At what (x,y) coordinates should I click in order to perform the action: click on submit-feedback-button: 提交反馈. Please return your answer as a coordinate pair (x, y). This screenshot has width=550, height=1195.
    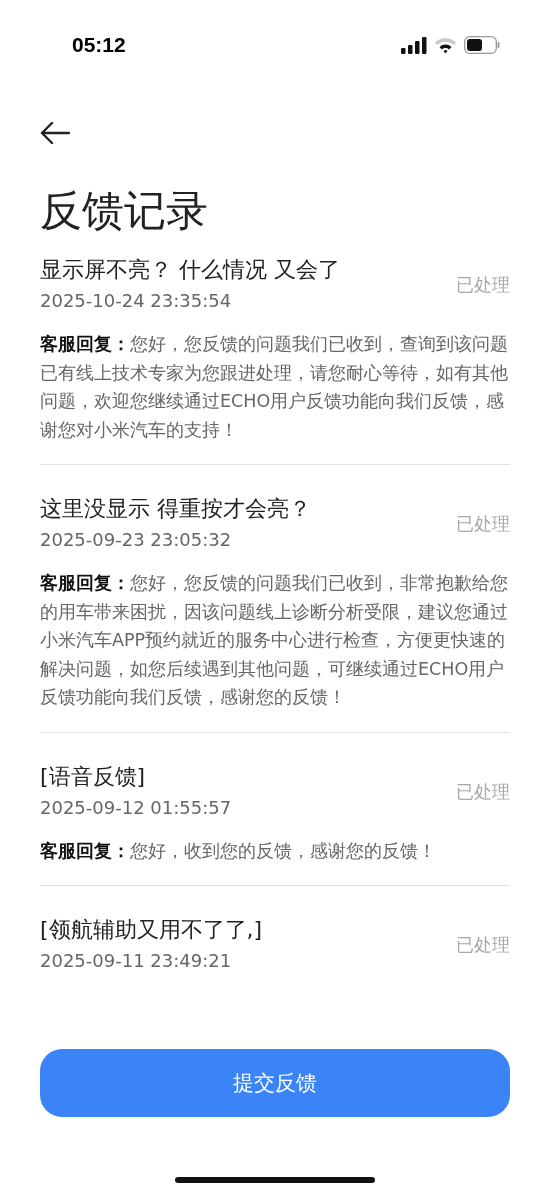
    Looking at the image, I should click on (275, 1083).